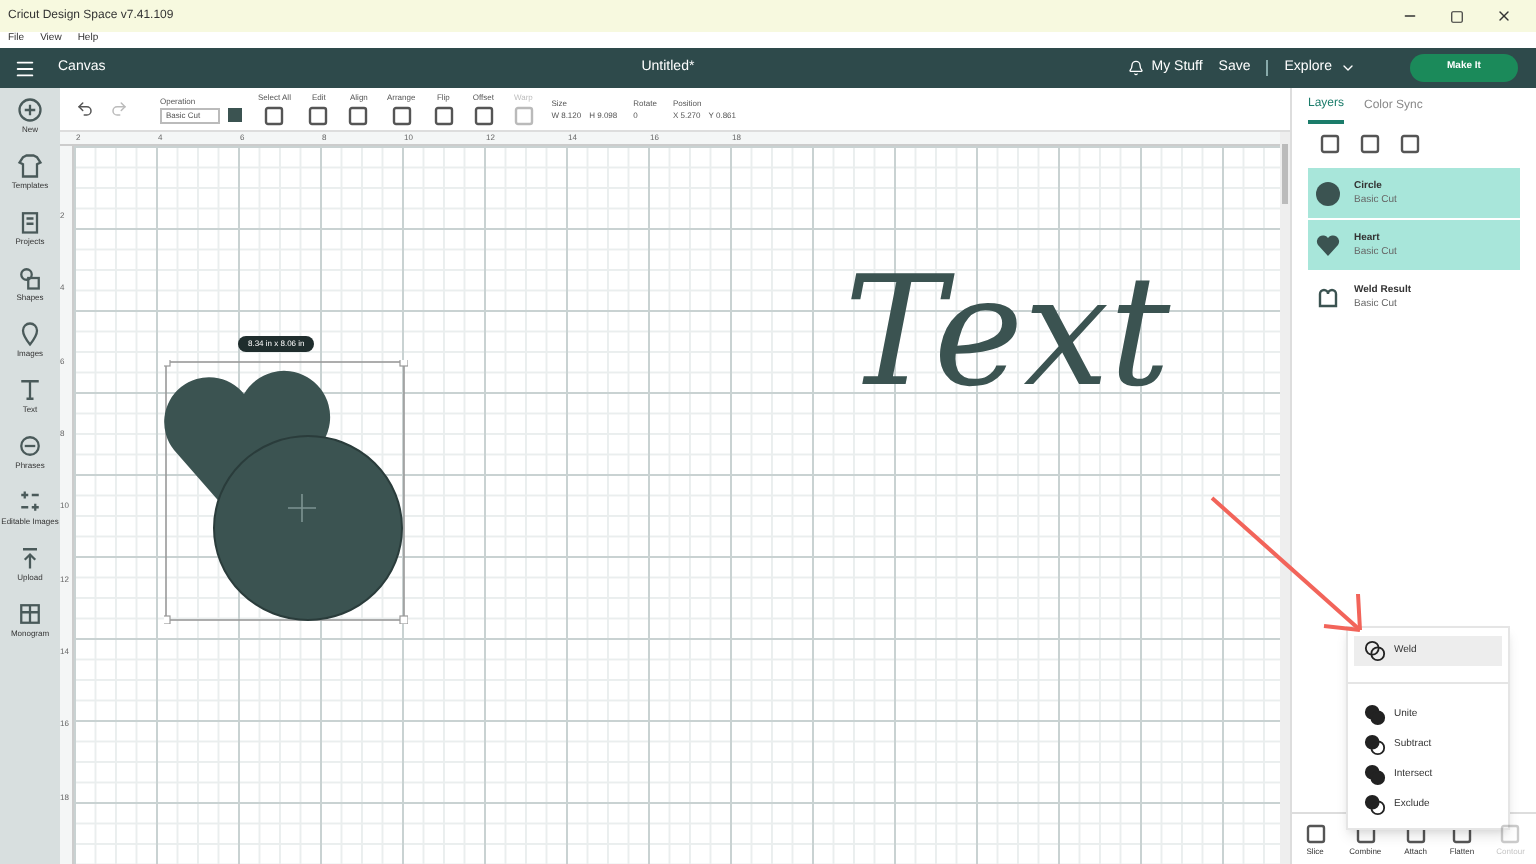 Image resolution: width=1536 pixels, height=864 pixels. I want to click on maximize-icon, so click(1457, 16).